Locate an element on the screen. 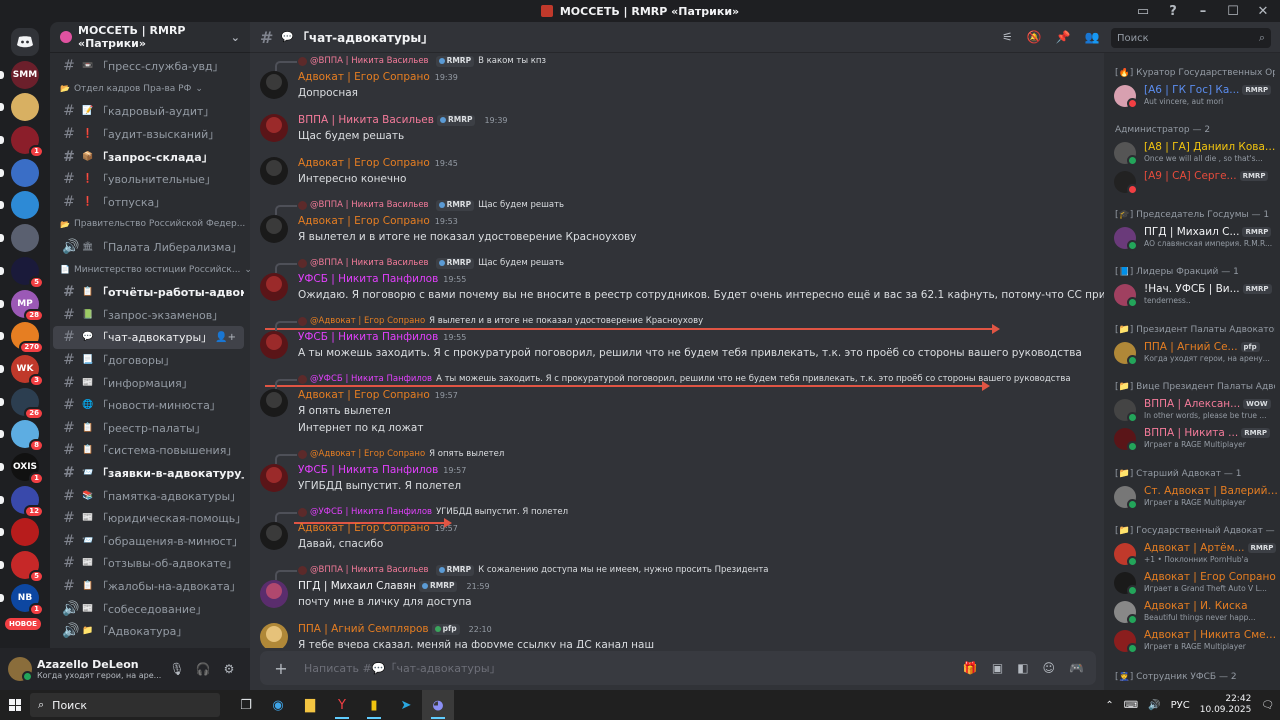 This screenshot has width=1280, height=720. lang-indicator: РУС is located at coordinates (1180, 705).